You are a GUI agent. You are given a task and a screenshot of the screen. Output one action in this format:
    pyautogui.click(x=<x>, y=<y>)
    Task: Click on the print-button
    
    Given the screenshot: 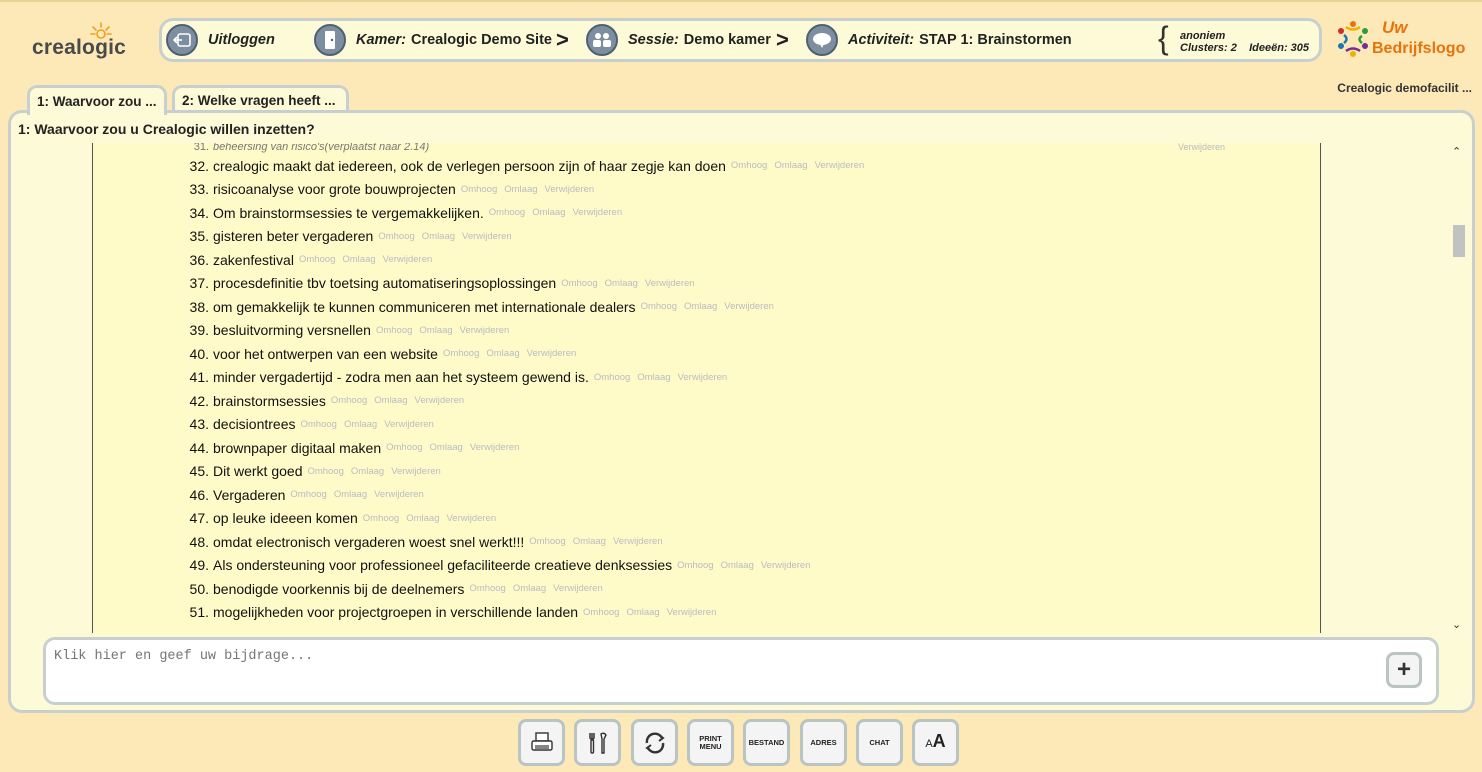 What is the action you would take?
    pyautogui.click(x=541, y=742)
    